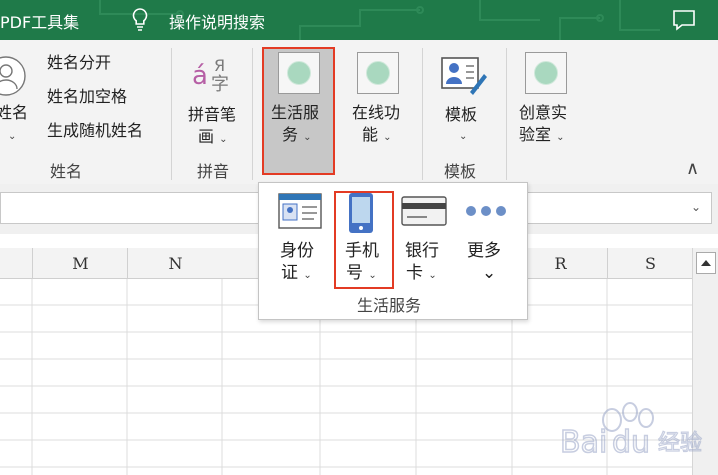 This screenshot has width=718, height=475. What do you see at coordinates (543, 113) in the screenshot?
I see `creative-lab-button: 创意实` at bounding box center [543, 113].